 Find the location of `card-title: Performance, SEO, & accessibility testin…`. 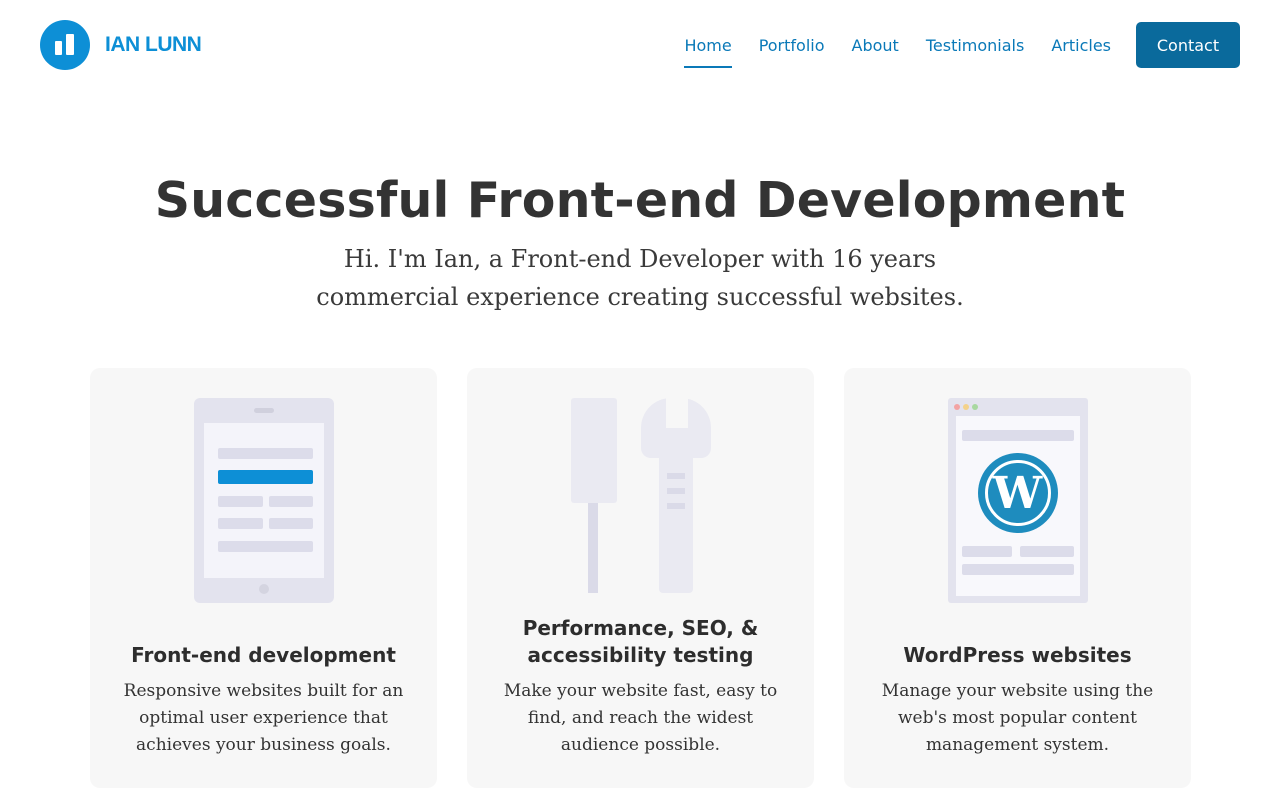

card-title: Performance, SEO, & accessibility testin… is located at coordinates (640, 642).